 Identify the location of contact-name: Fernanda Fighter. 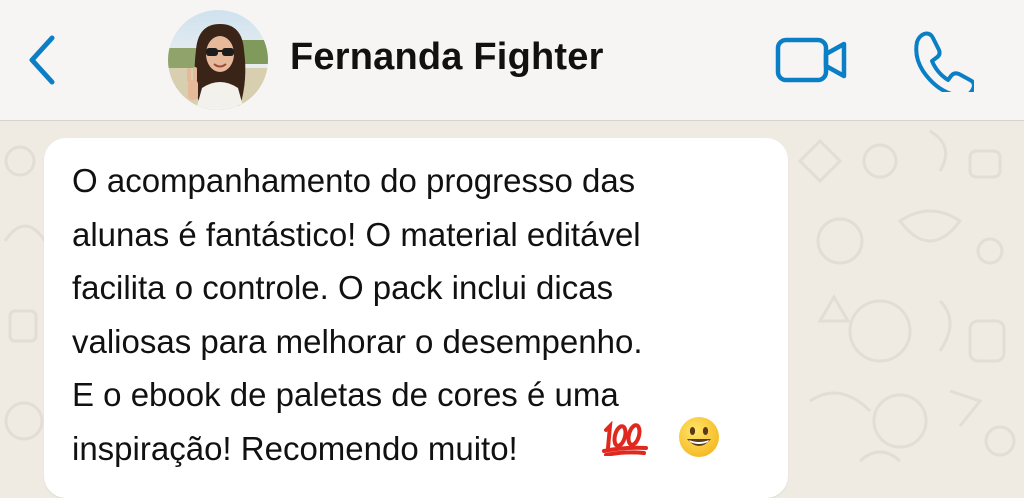
(447, 57).